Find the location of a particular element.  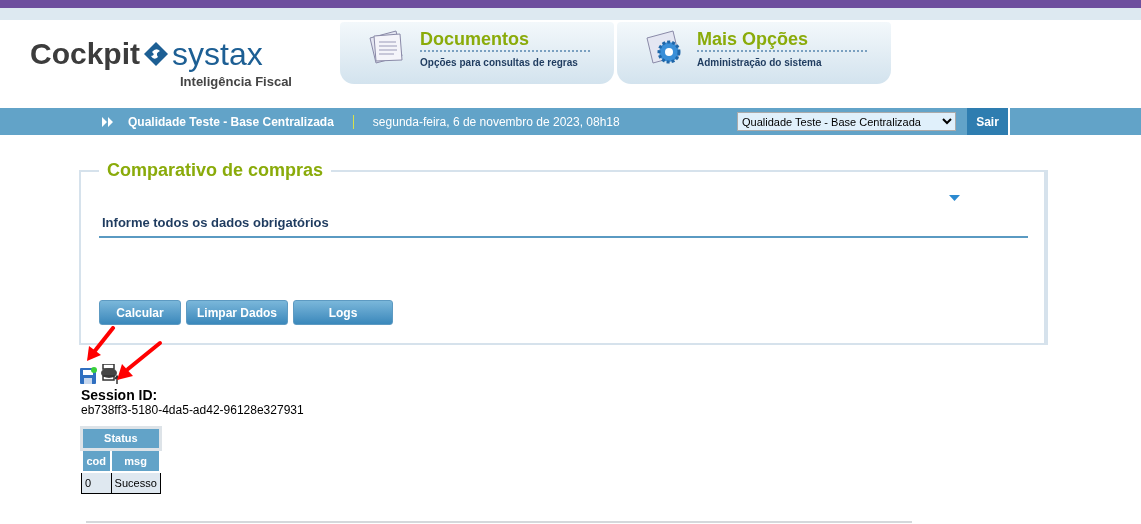

logo-tagline: Inteligência Fiscal is located at coordinates (236, 82).